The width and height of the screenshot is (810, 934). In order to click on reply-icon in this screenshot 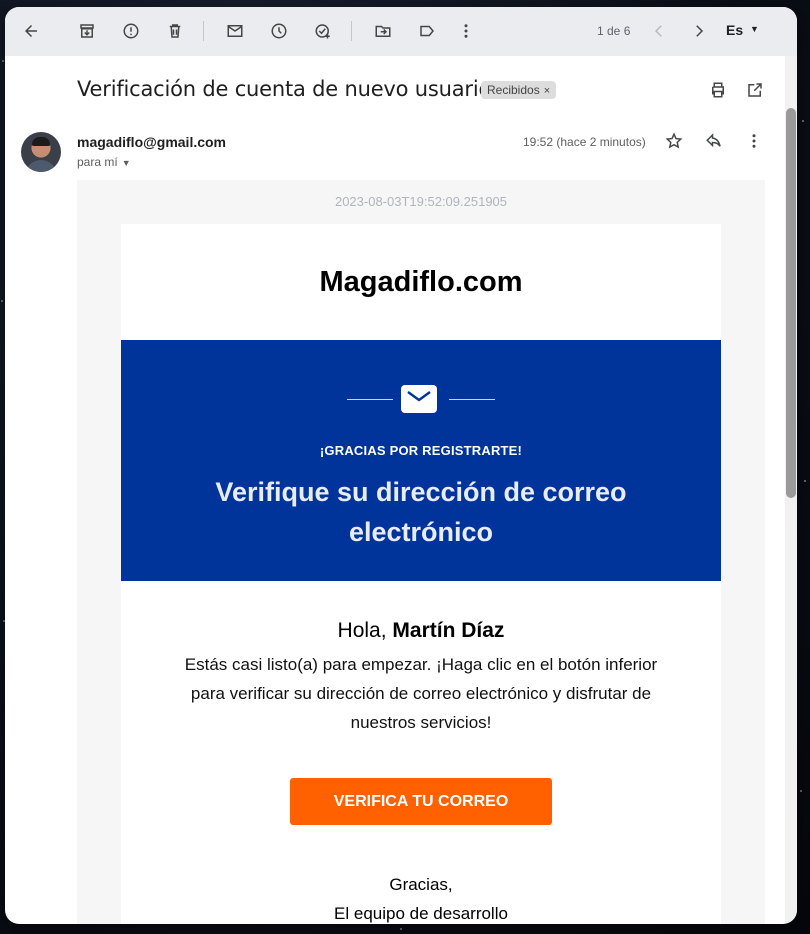, I will do `click(713, 140)`.